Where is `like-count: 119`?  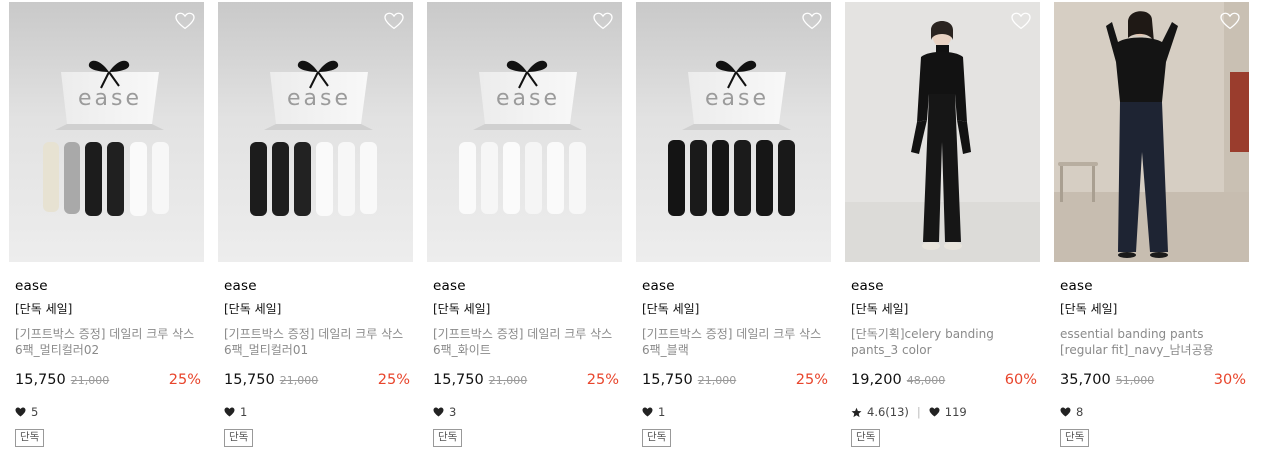 like-count: 119 is located at coordinates (955, 412).